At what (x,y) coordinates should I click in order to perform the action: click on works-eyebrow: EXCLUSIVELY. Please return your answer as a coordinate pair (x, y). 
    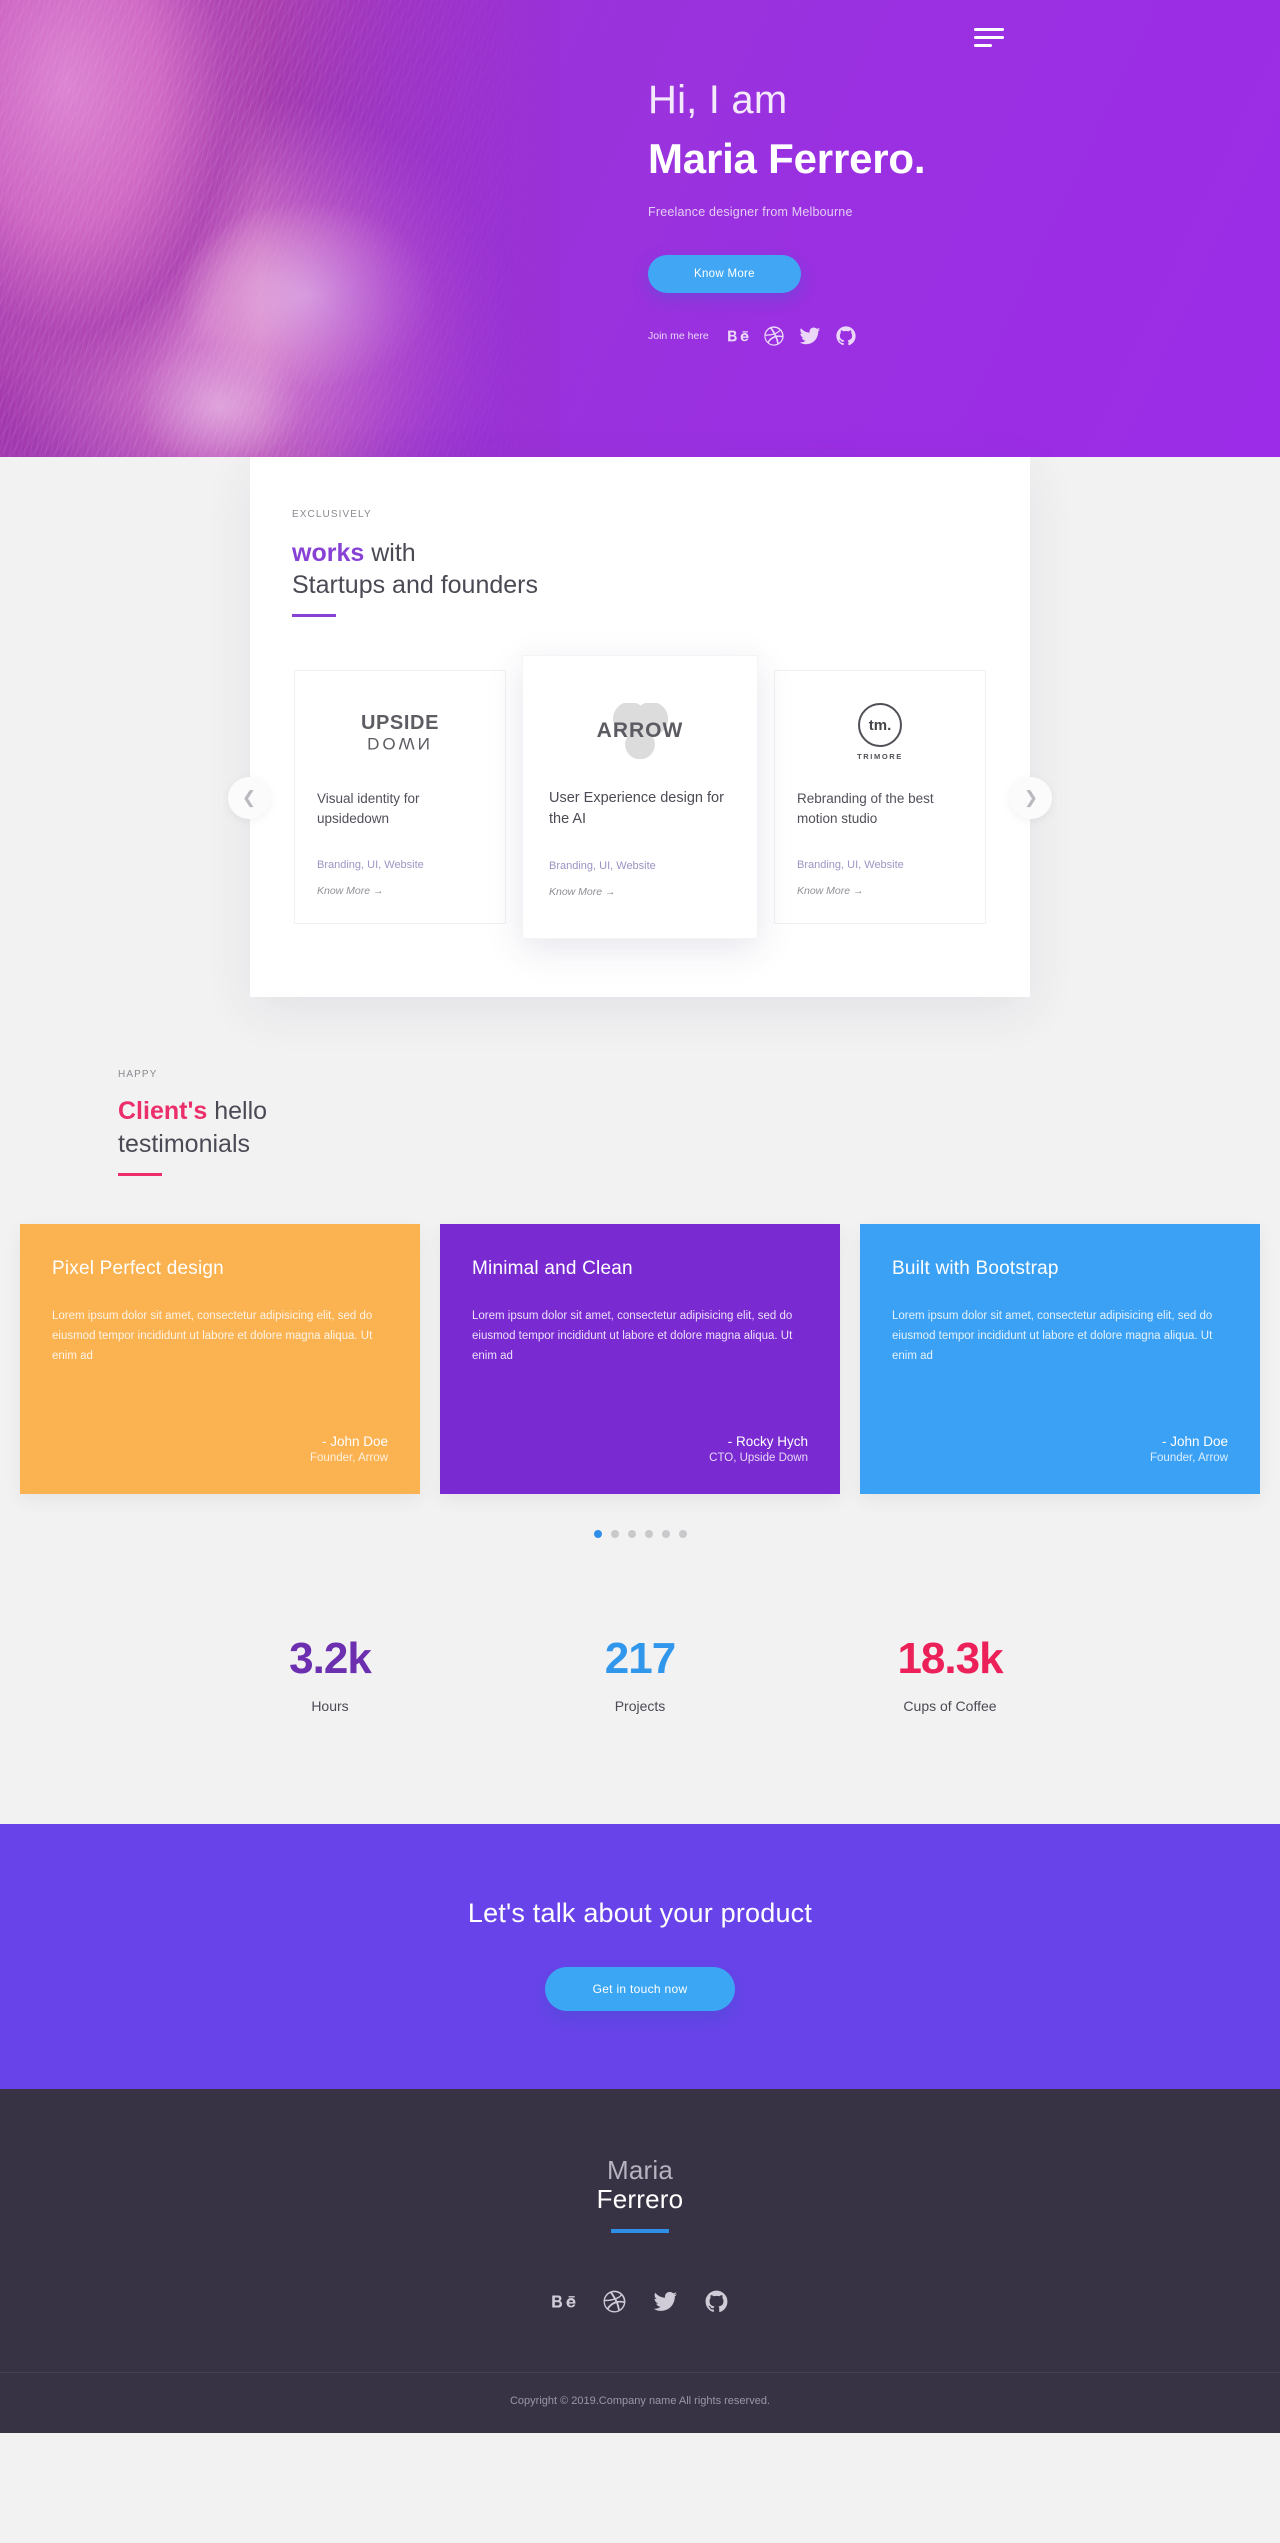
    Looking at the image, I should click on (332, 514).